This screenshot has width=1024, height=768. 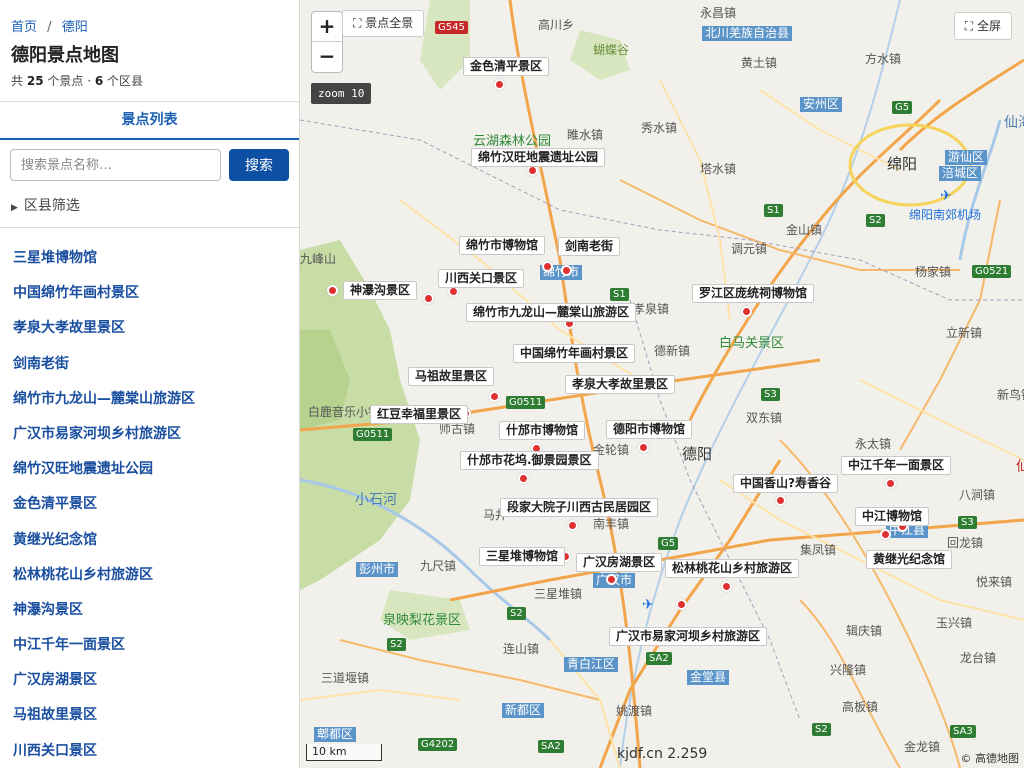 What do you see at coordinates (804, 230) in the screenshot?
I see `place-name: 金山镇` at bounding box center [804, 230].